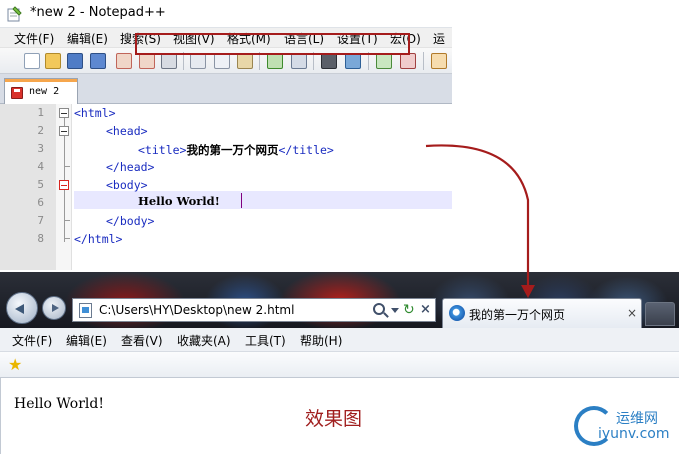 Image resolution: width=679 pixels, height=454 pixels. I want to click on unsaved-file-icon, so click(17, 93).